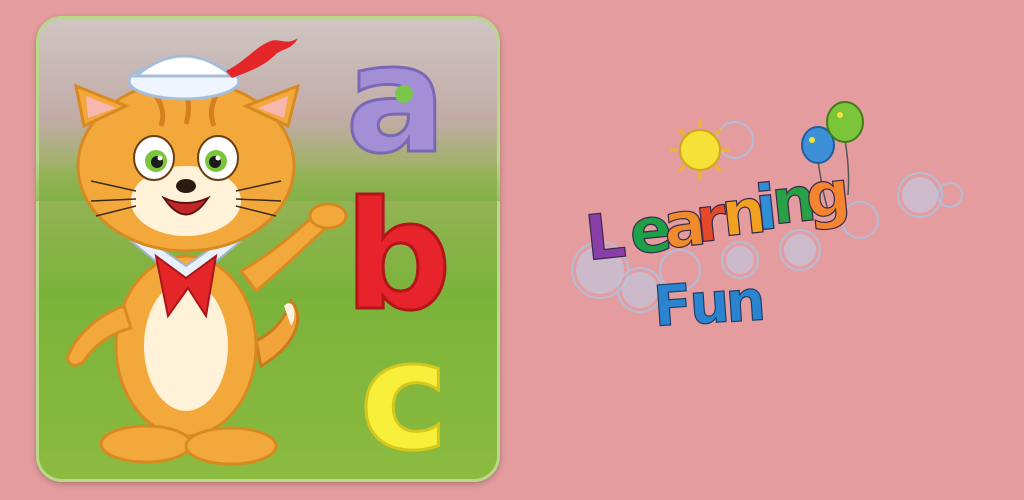 This screenshot has height=500, width=1024. Describe the element at coordinates (404, 94) in the screenshot. I see `letter-a-hole` at that location.